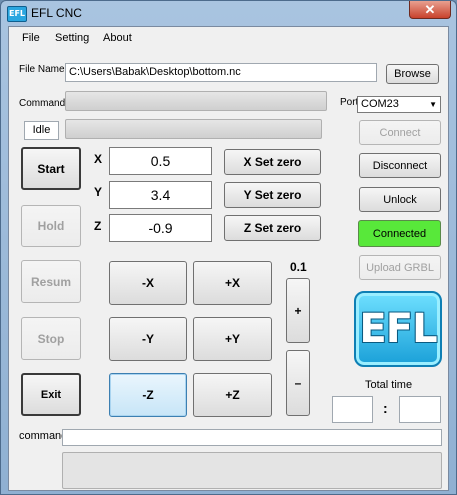  I want to click on y-coordinate-field: 3.4, so click(160, 195).